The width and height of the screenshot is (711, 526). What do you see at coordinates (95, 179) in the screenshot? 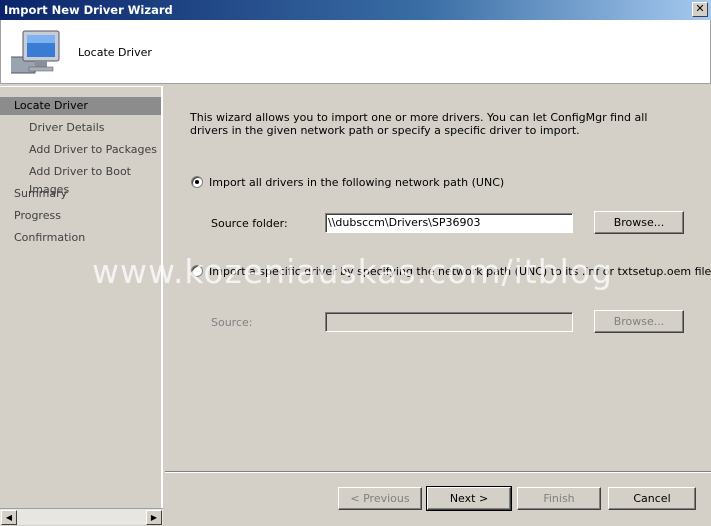
I see `sidebar-item-add-driver-boot-images: Add Driver to Boot Images` at bounding box center [95, 179].